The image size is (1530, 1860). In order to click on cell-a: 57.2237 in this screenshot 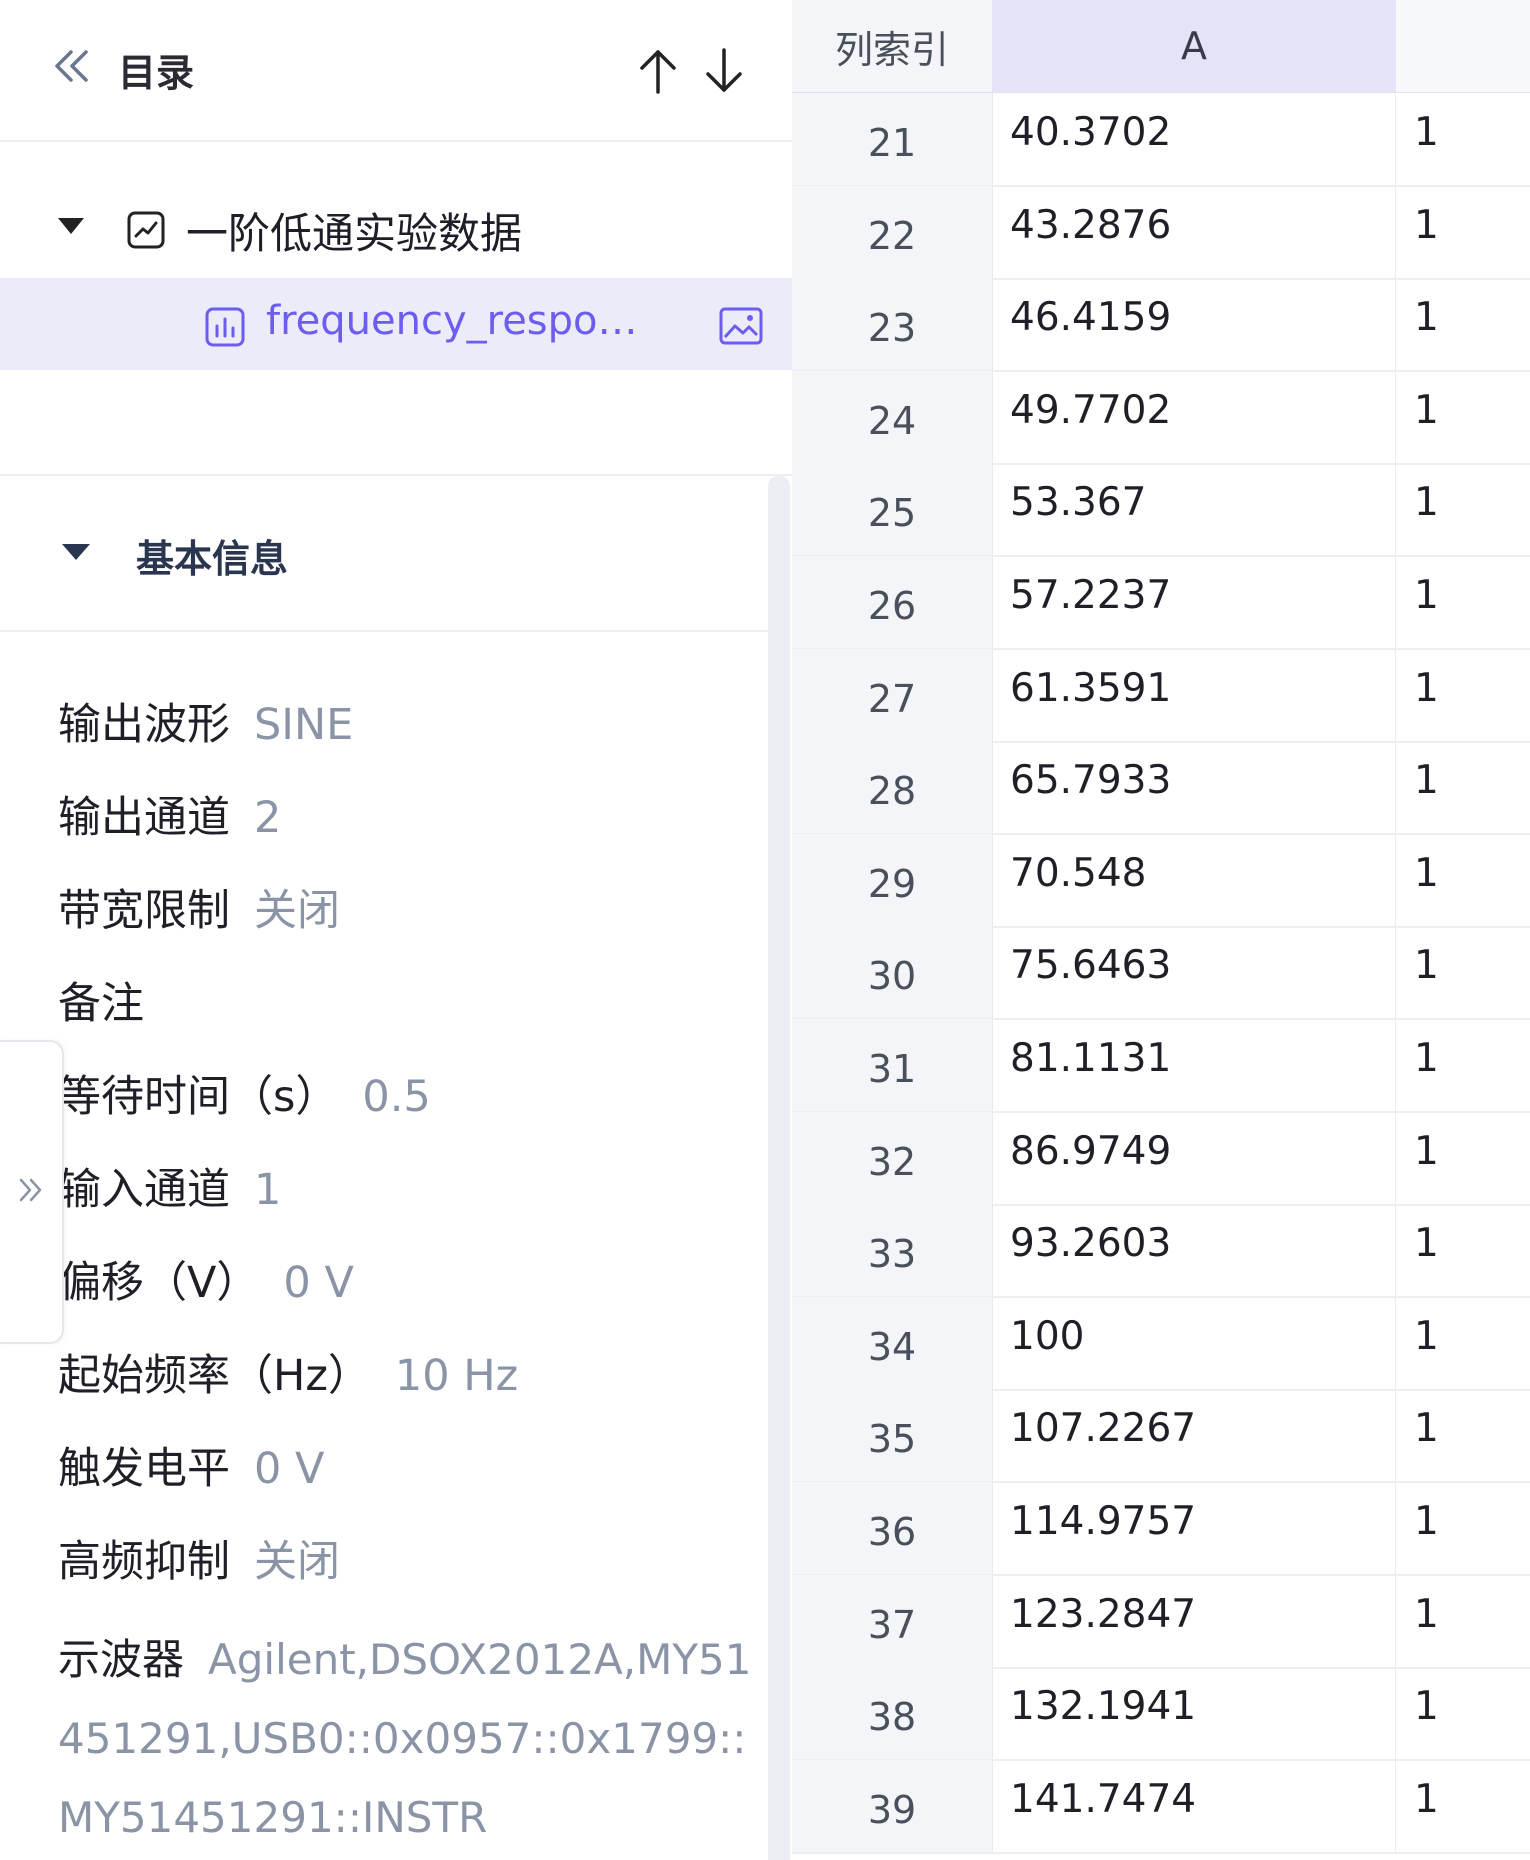, I will do `click(1194, 602)`.